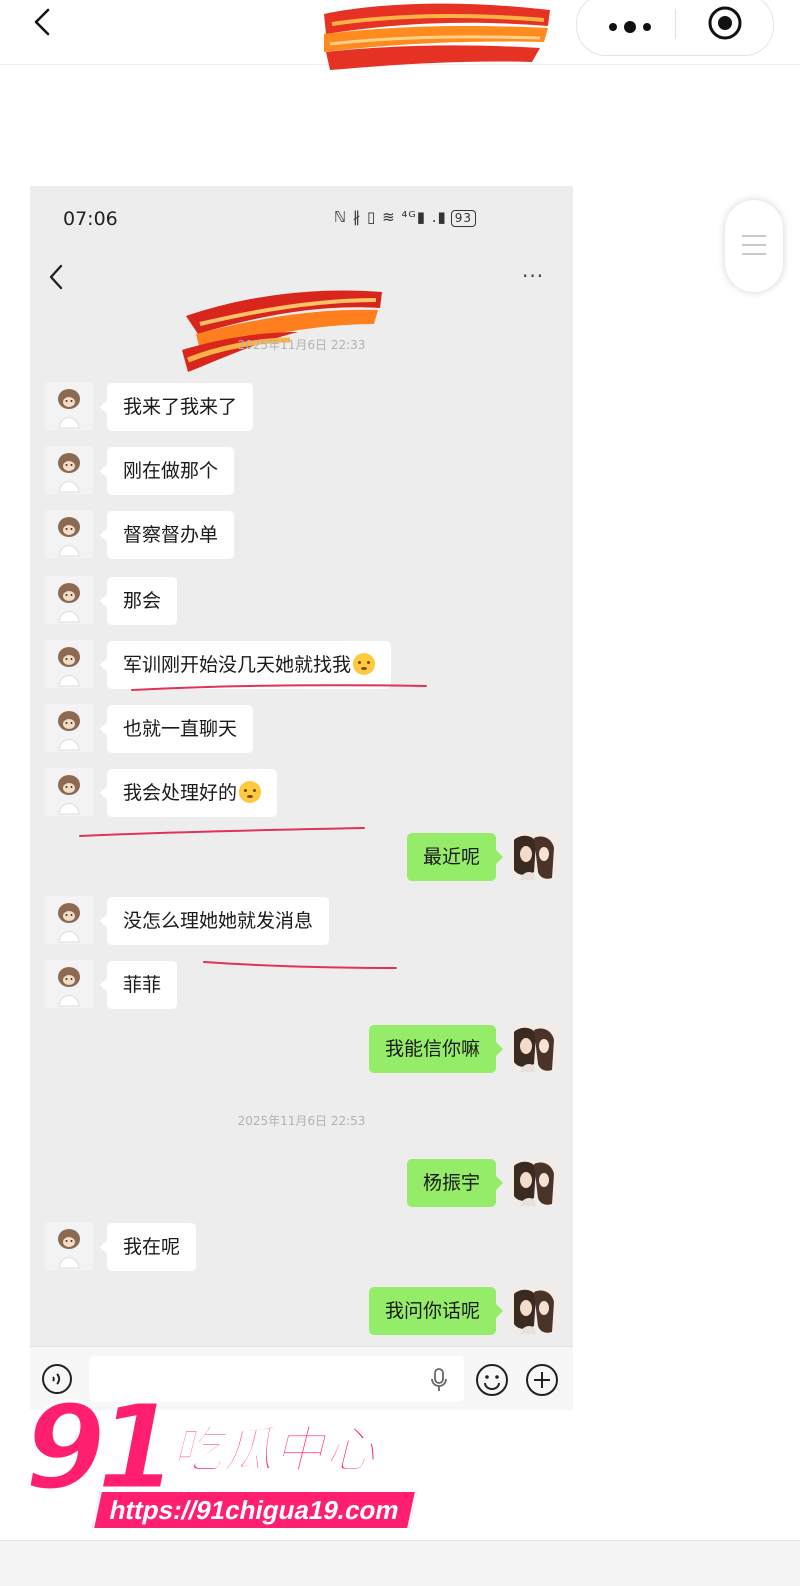  Describe the element at coordinates (463, 218) in the screenshot. I see `battery-icon: 93` at that location.